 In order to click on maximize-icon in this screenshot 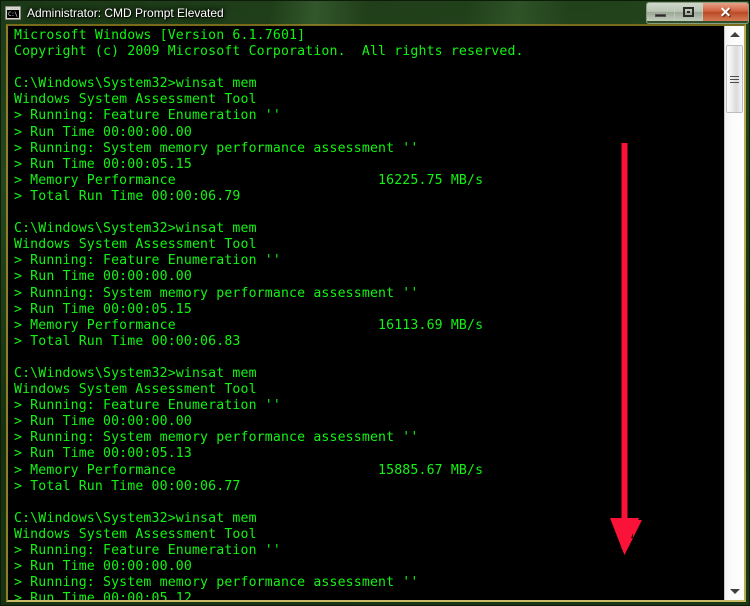, I will do `click(688, 12)`.